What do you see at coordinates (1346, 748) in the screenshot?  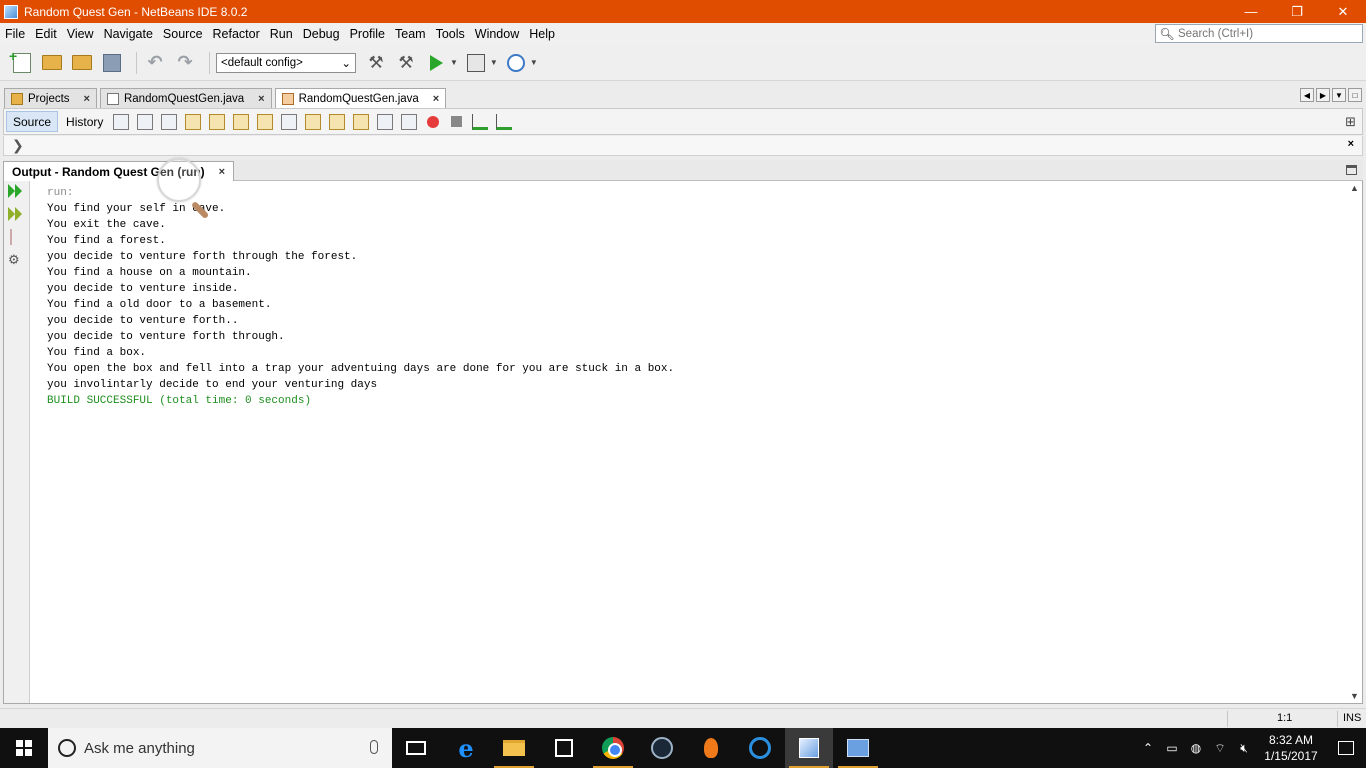 I see `action-center-button` at bounding box center [1346, 748].